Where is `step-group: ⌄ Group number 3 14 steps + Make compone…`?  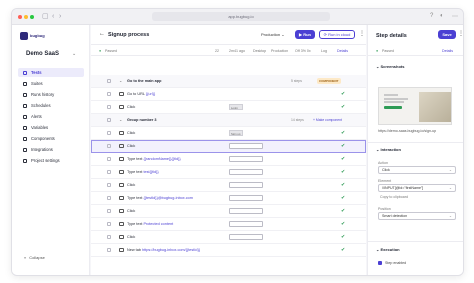
step-group: ⌄ Group number 3 14 steps + Make compone… is located at coordinates (228, 120).